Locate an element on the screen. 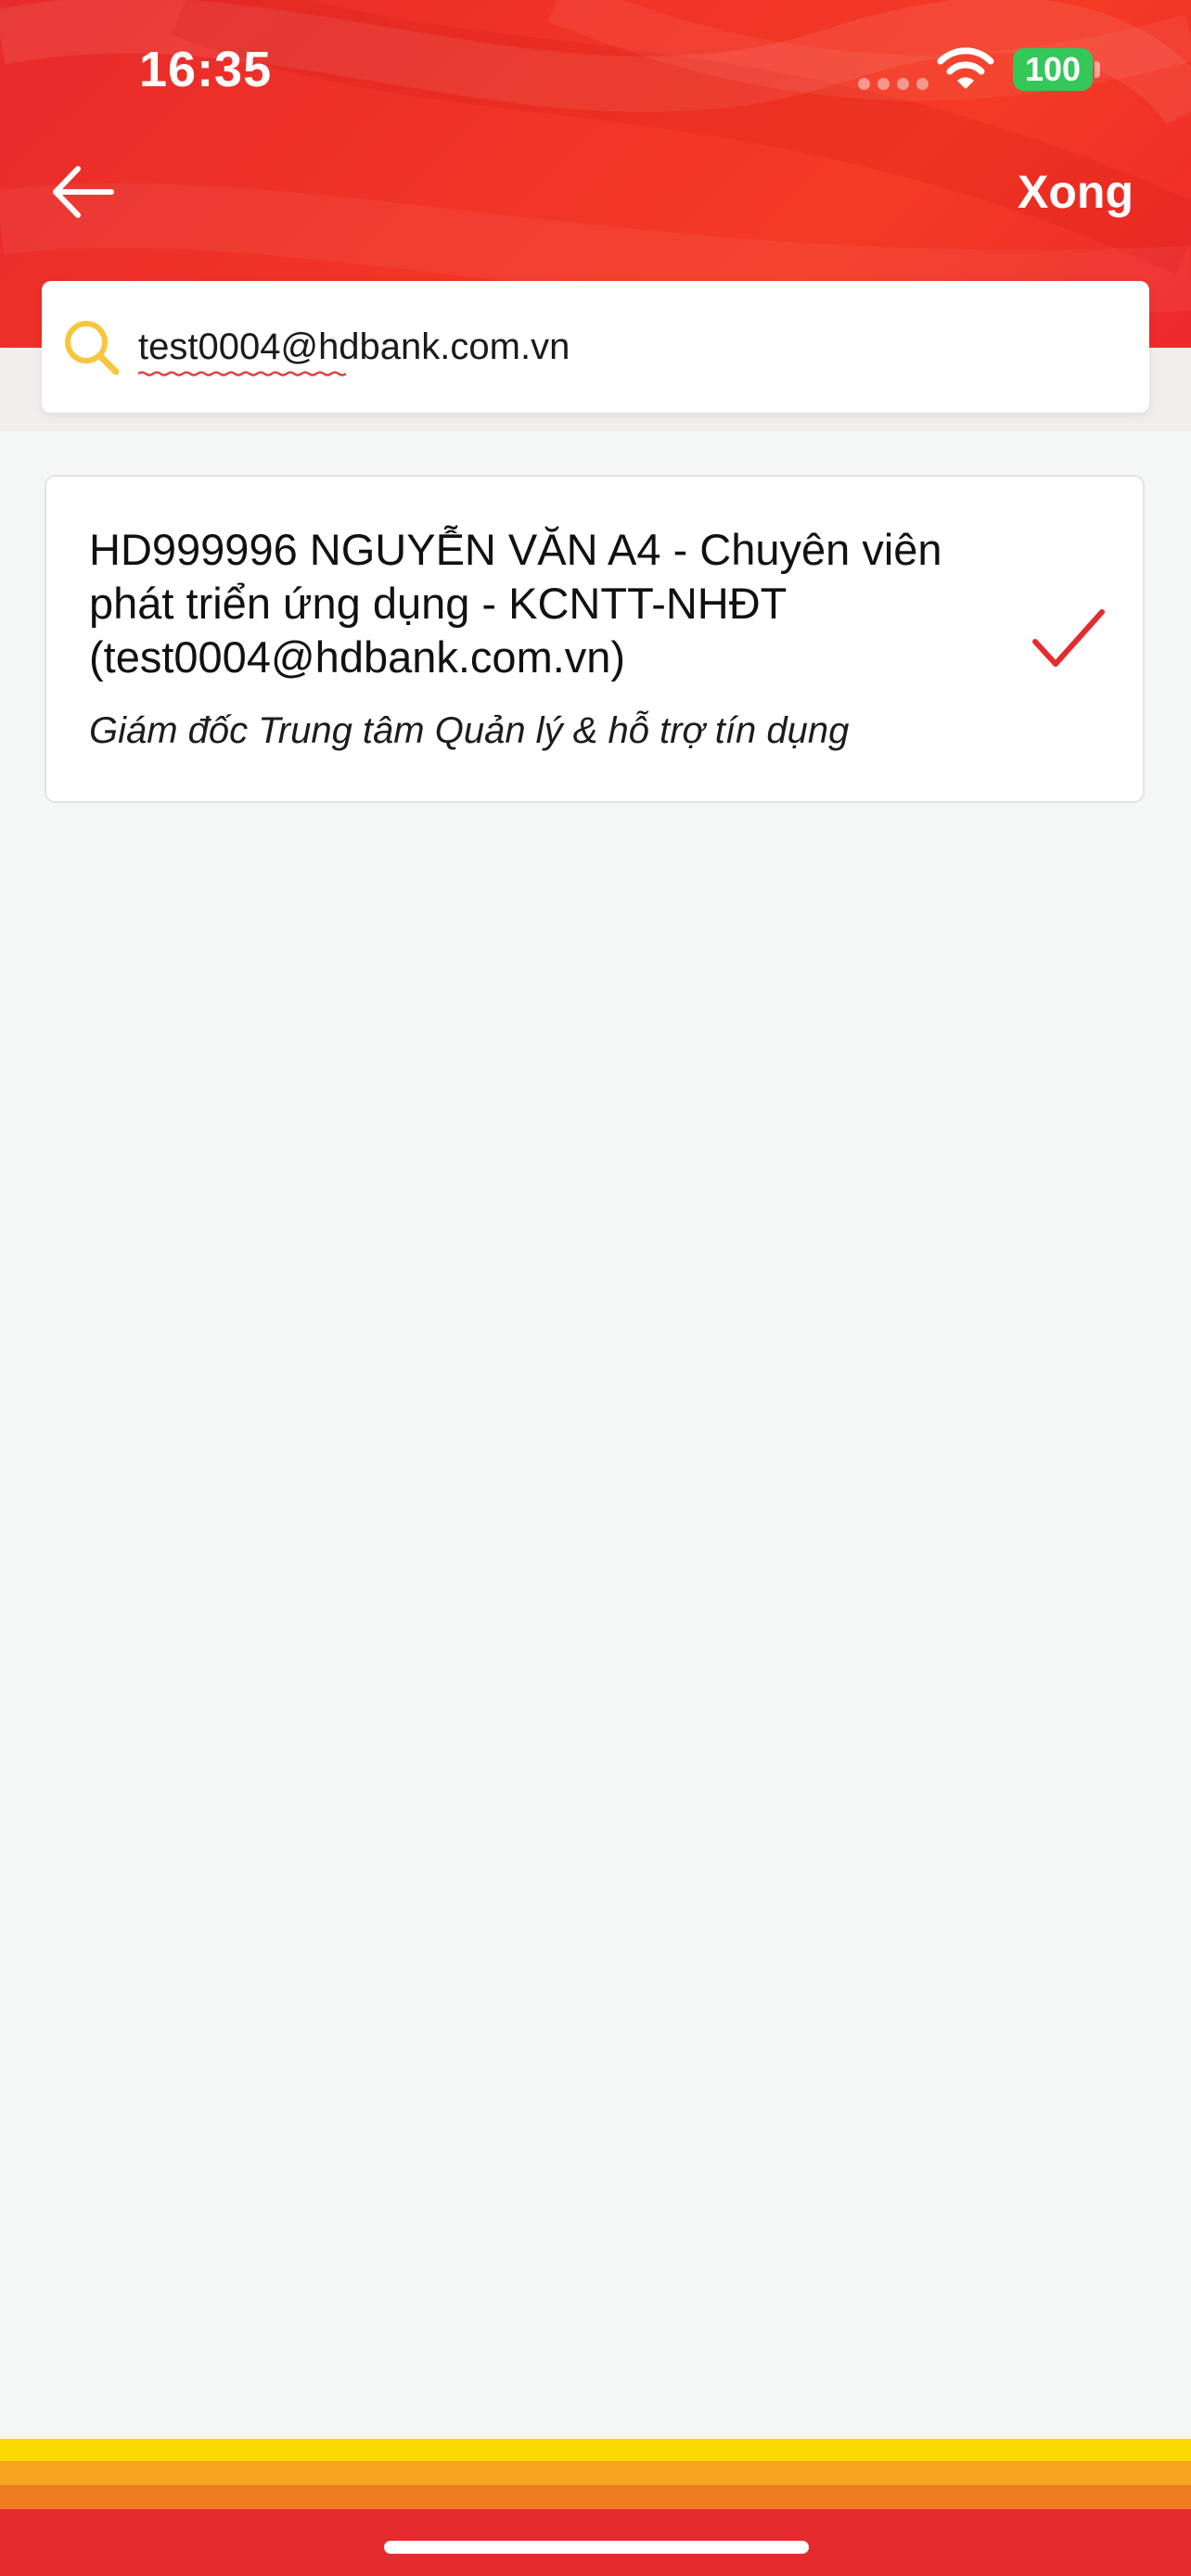 The width and height of the screenshot is (1191, 2576). done-button: Xong is located at coordinates (1075, 192).